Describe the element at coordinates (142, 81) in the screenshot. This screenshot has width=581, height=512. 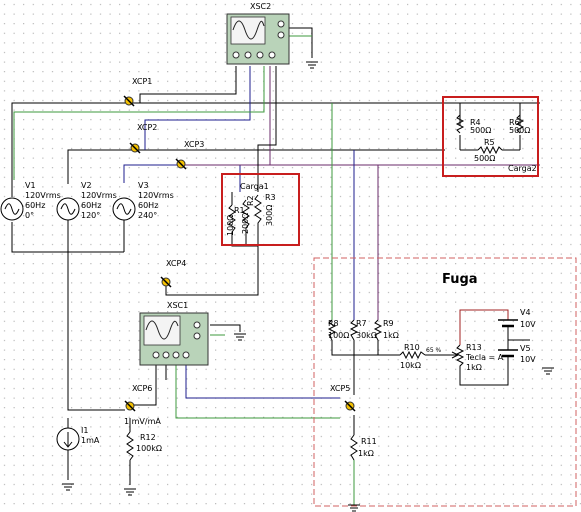
I see `svg-text: XCP1` at that location.